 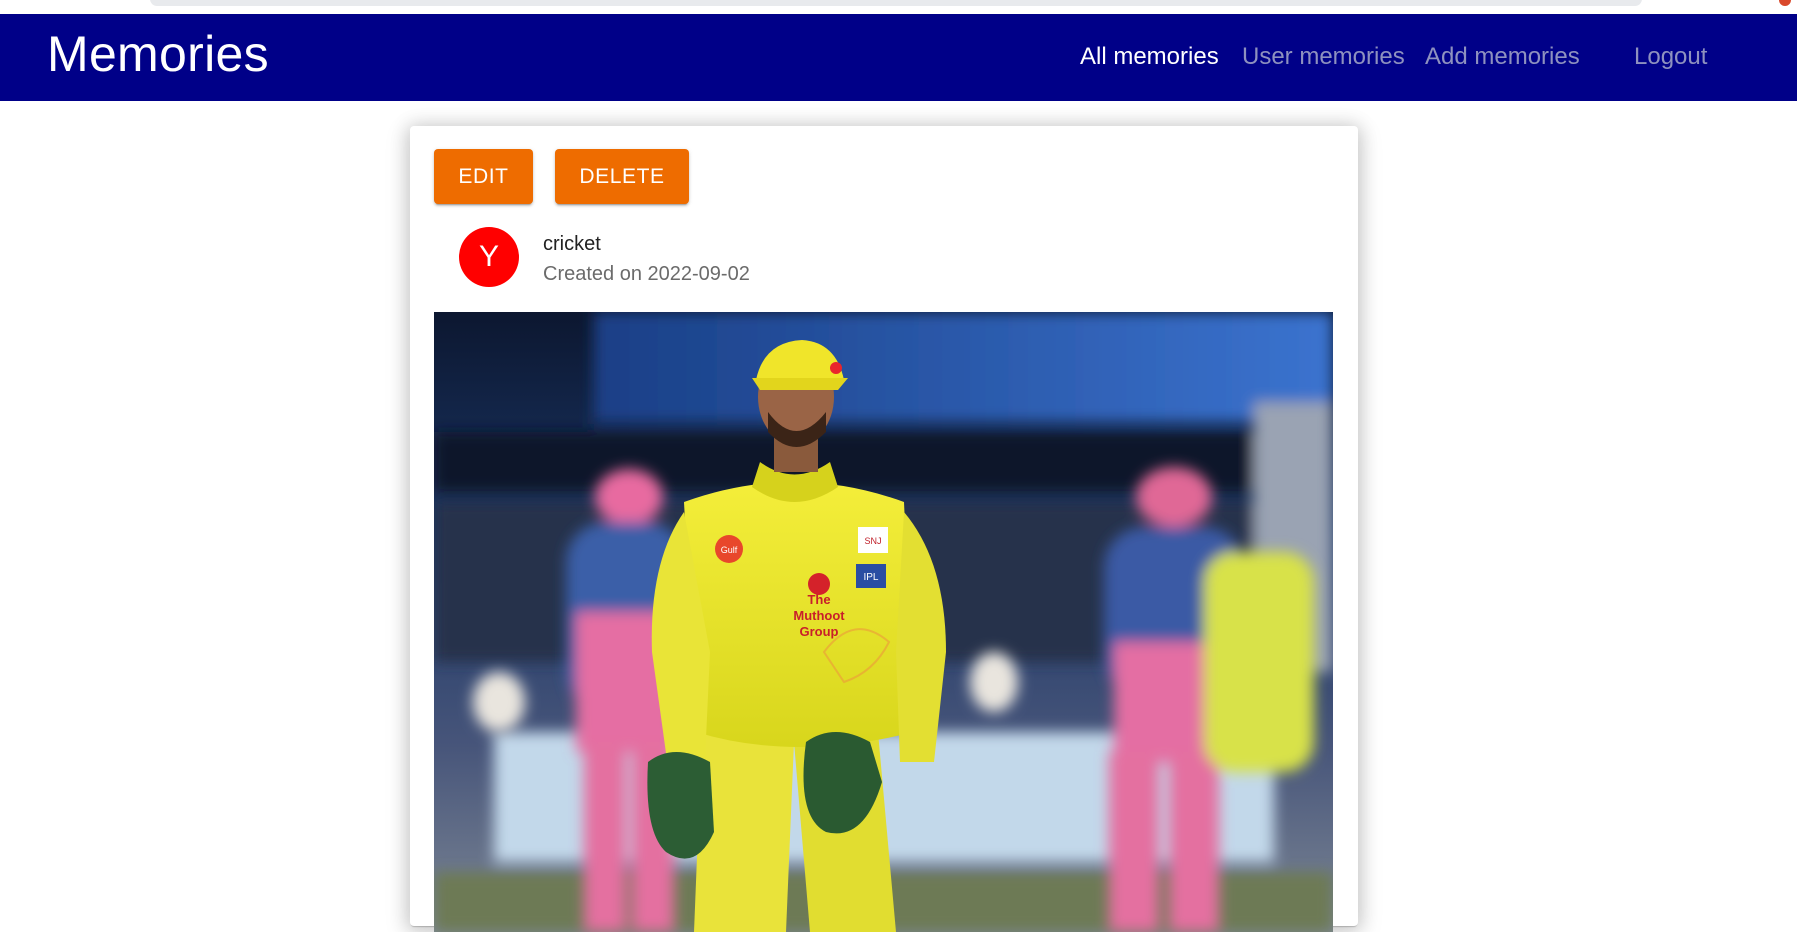 I want to click on photo-badge-ipl: IPL, so click(x=870, y=577).